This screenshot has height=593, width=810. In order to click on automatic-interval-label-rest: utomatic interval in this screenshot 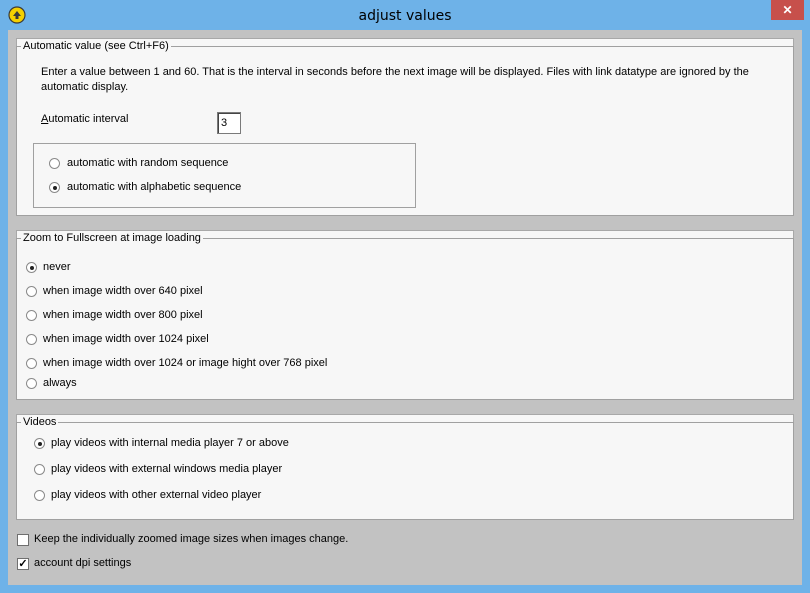, I will do `click(88, 119)`.